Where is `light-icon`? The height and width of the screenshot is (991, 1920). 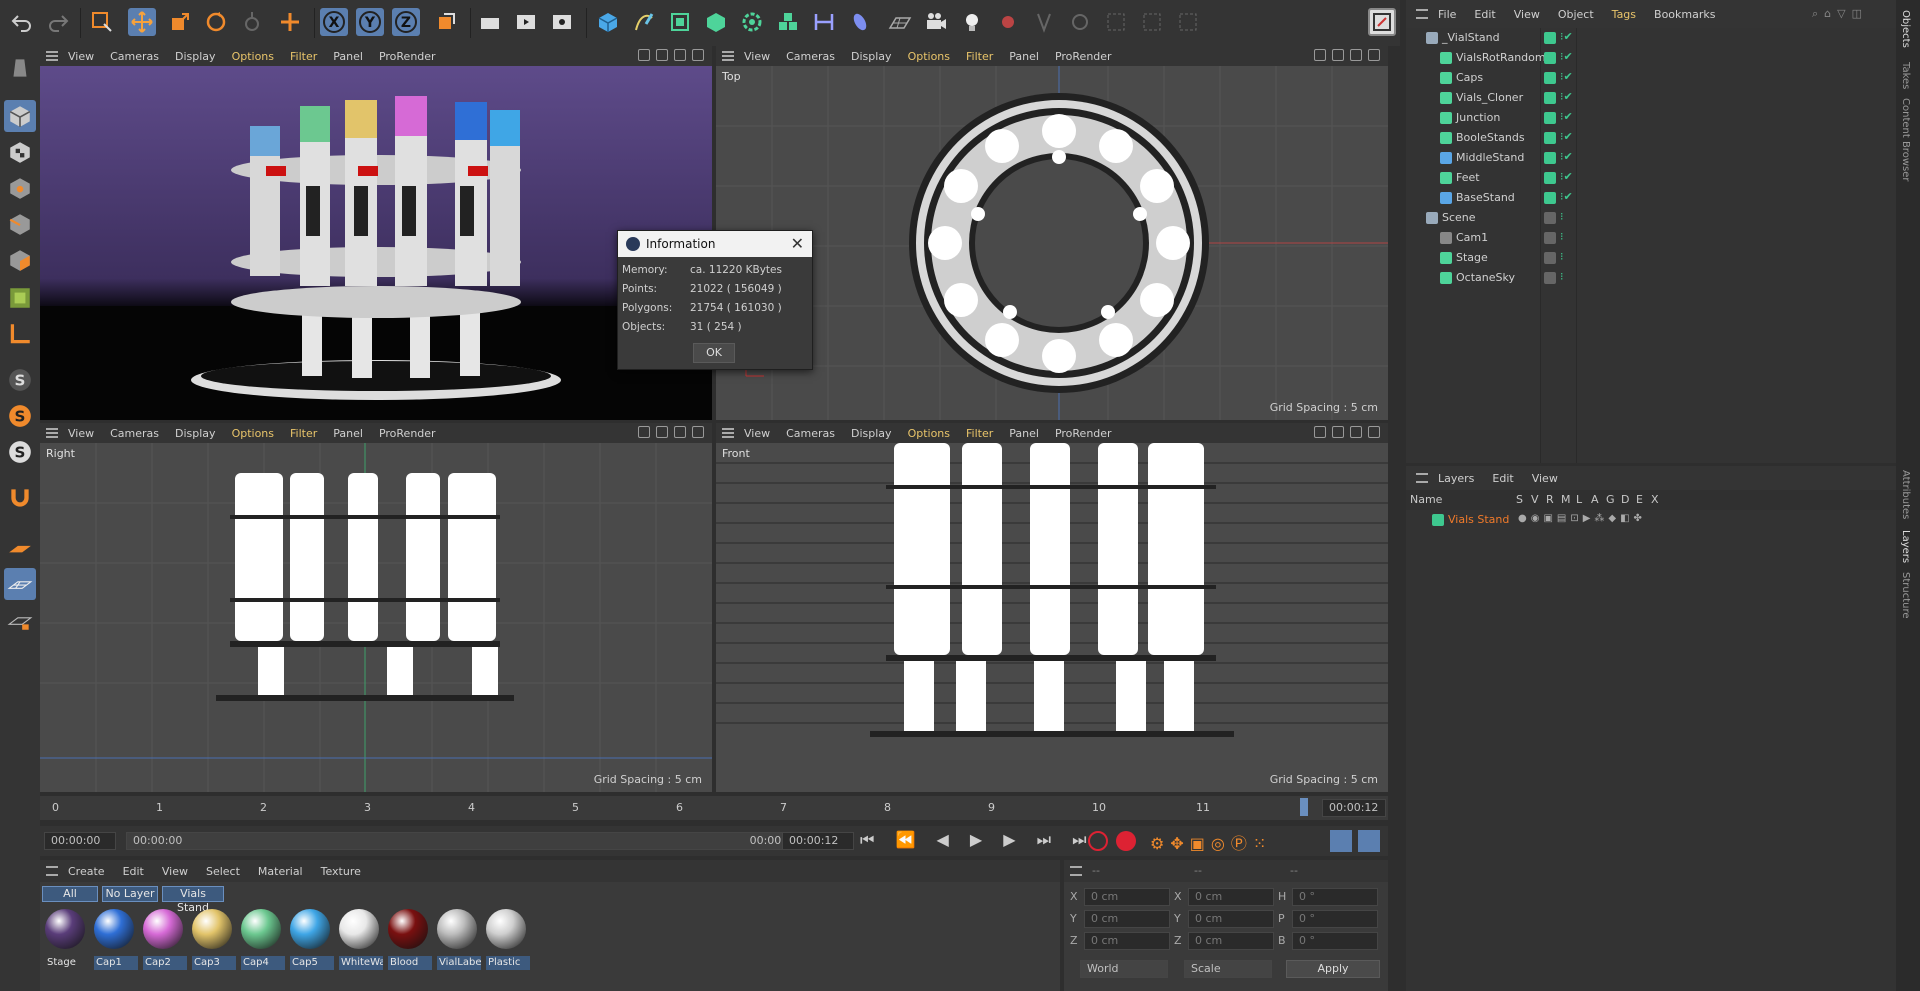
light-icon is located at coordinates (972, 22).